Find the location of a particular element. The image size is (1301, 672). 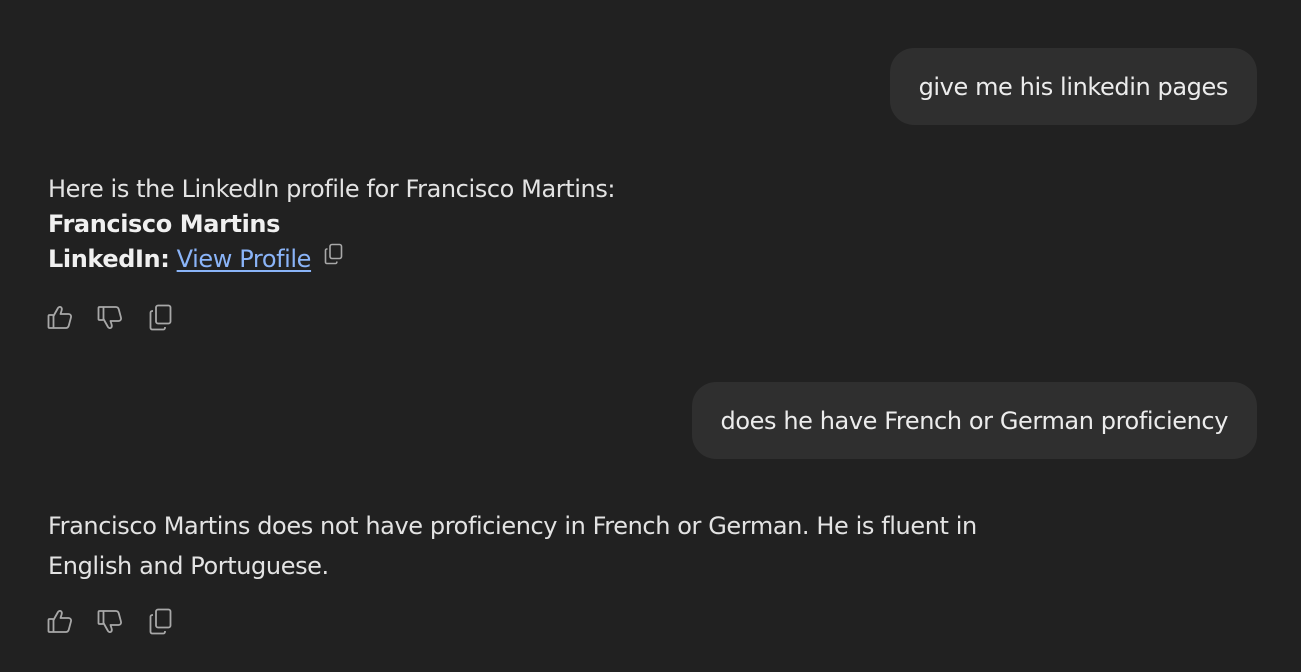

profile-name: Francisco Martins is located at coordinates (164, 224).